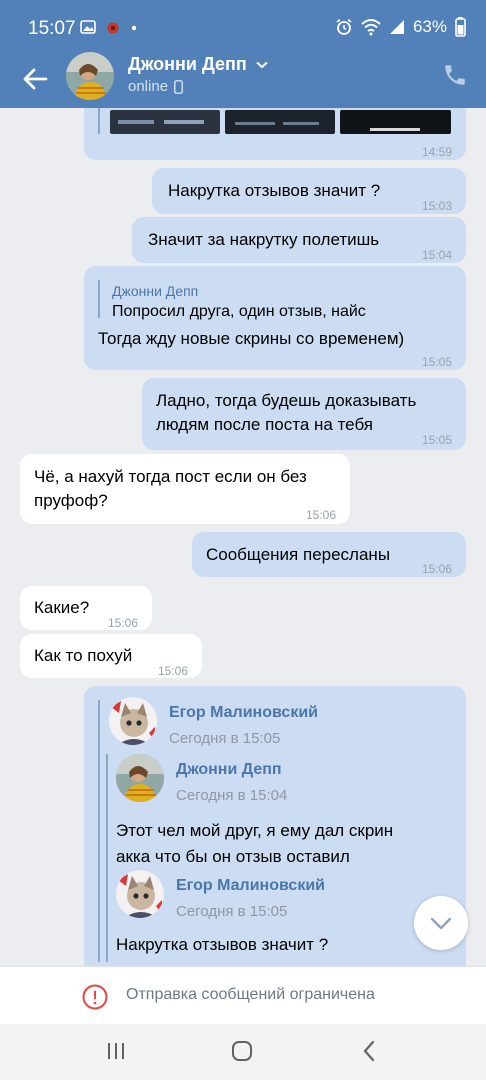 This screenshot has width=486, height=1080. What do you see at coordinates (62, 607) in the screenshot?
I see `message-text: Какие?` at bounding box center [62, 607].